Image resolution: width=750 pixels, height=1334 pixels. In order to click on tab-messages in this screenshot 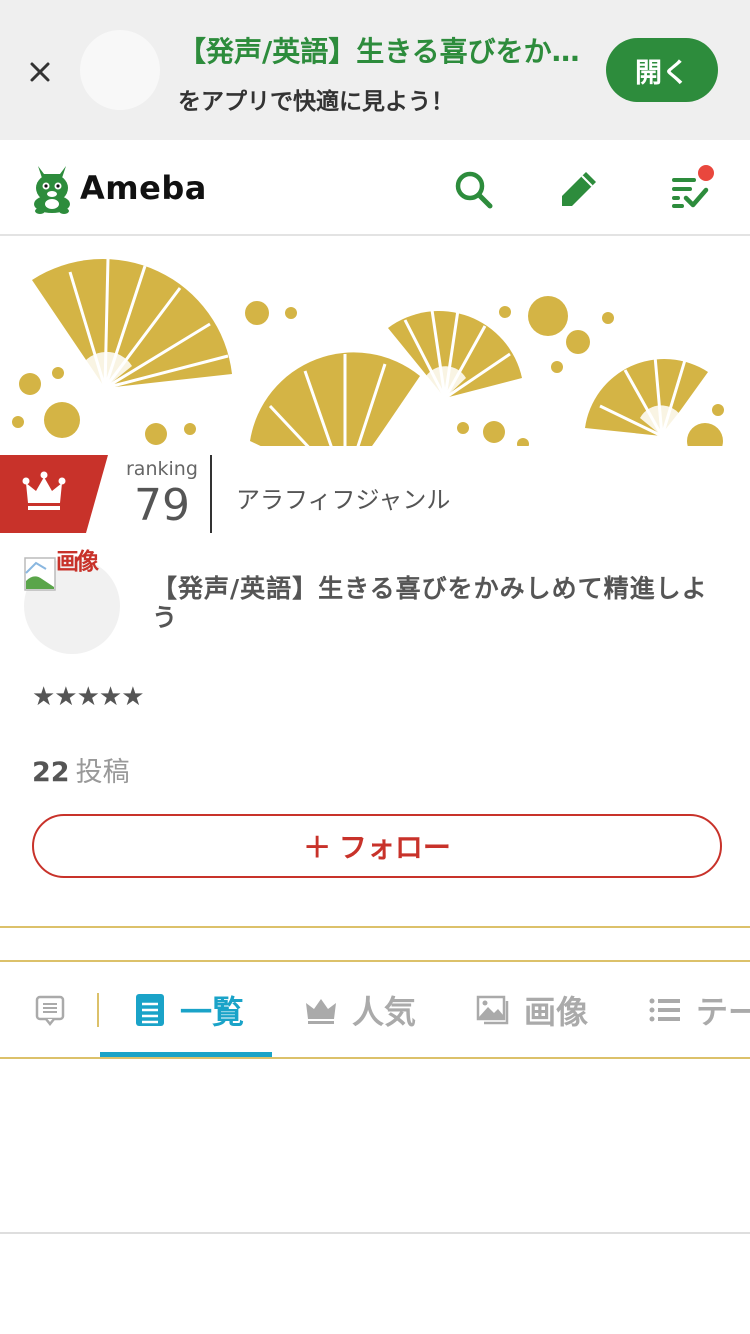, I will do `click(50, 1010)`.